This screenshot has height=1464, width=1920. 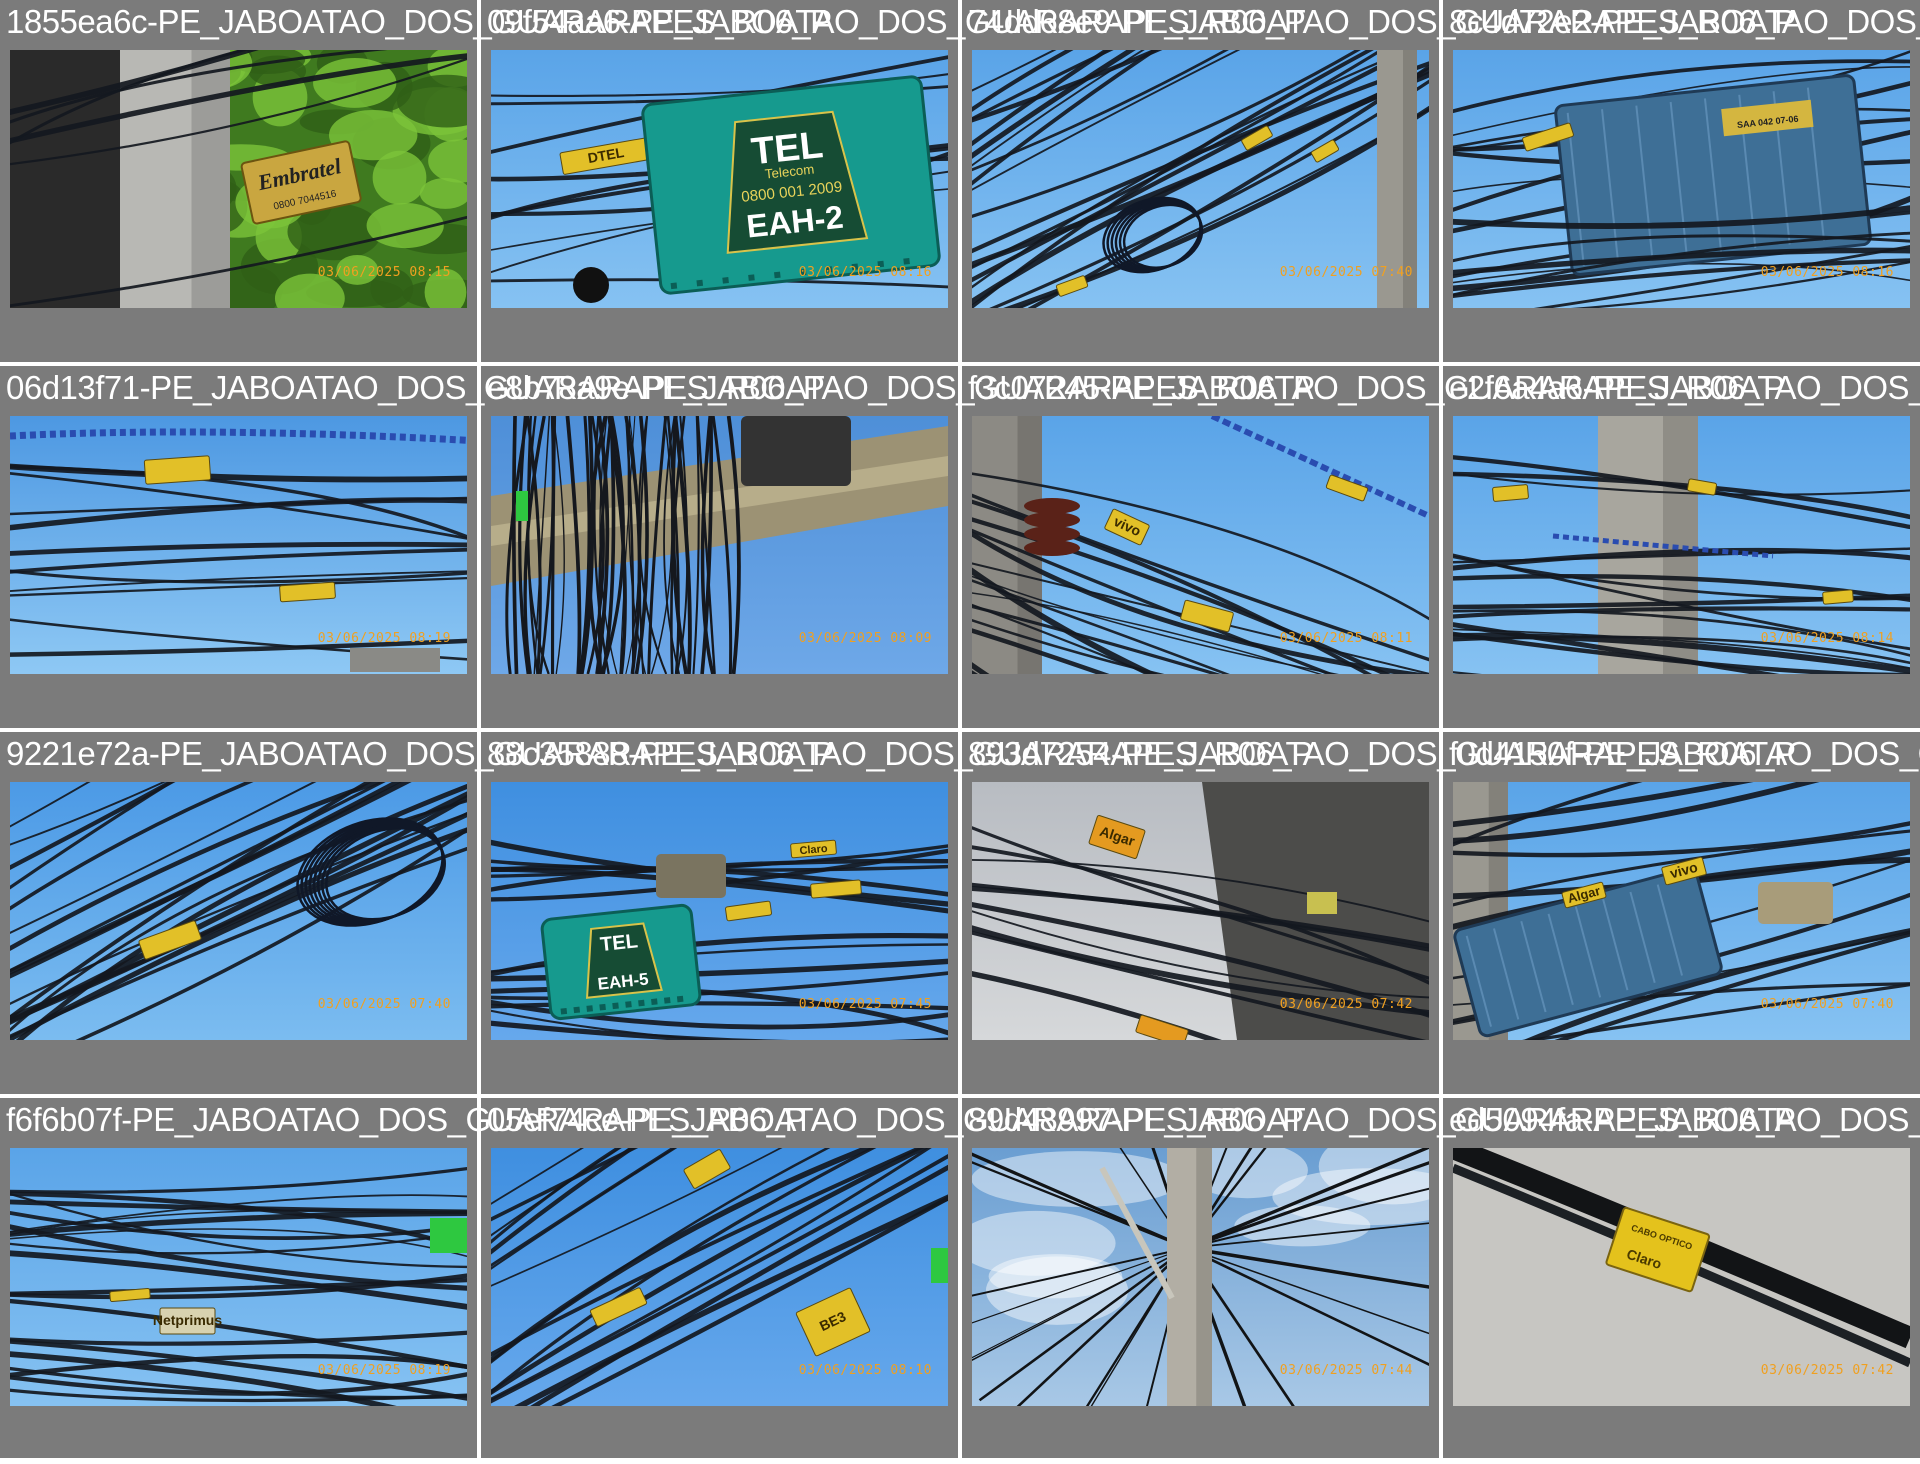 I want to click on utility-pole-photo: Netprimus 03/06/2025 08:19, so click(x=238, y=1277).